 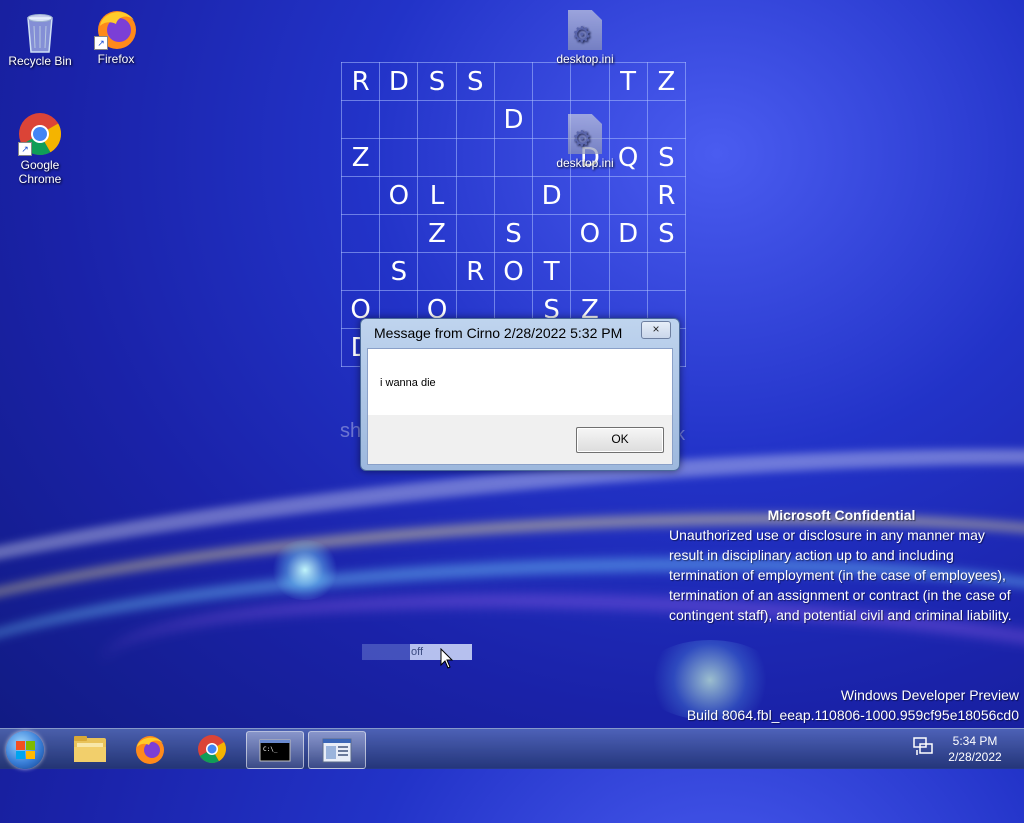 What do you see at coordinates (656, 330) in the screenshot?
I see `close-button: ×` at bounding box center [656, 330].